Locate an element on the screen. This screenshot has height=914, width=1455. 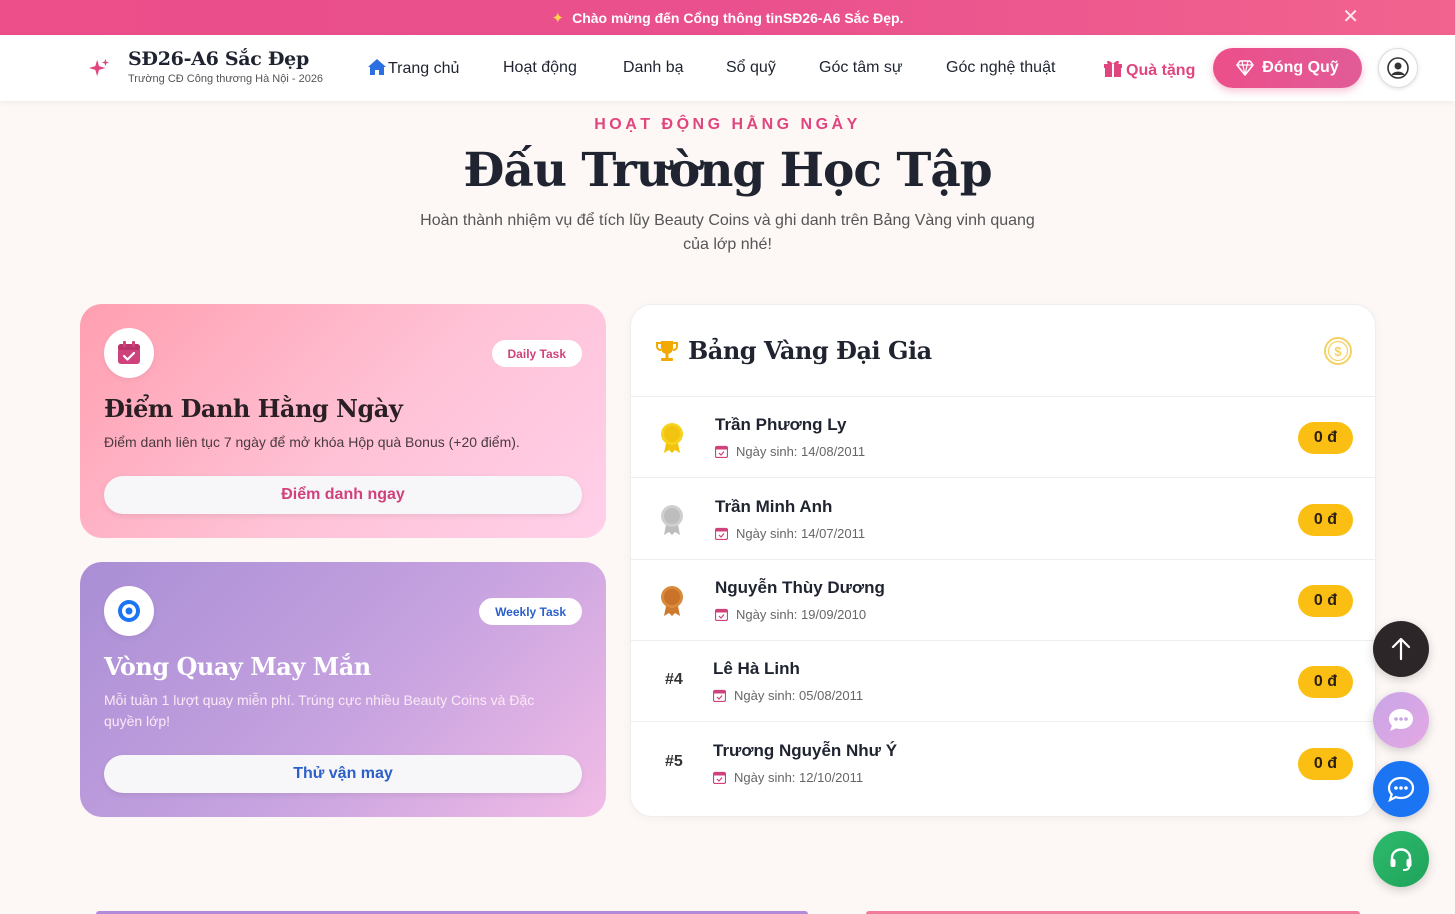
nav-fund-book: Sổ quỹ is located at coordinates (751, 68).